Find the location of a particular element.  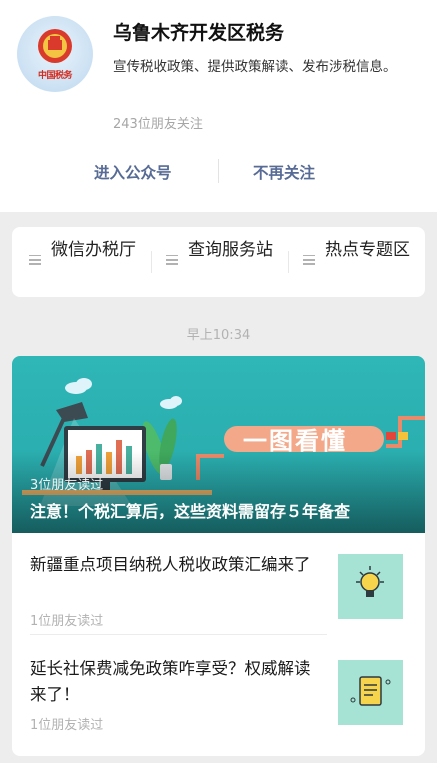

avatar-caption: 中国税务 is located at coordinates (55, 76).